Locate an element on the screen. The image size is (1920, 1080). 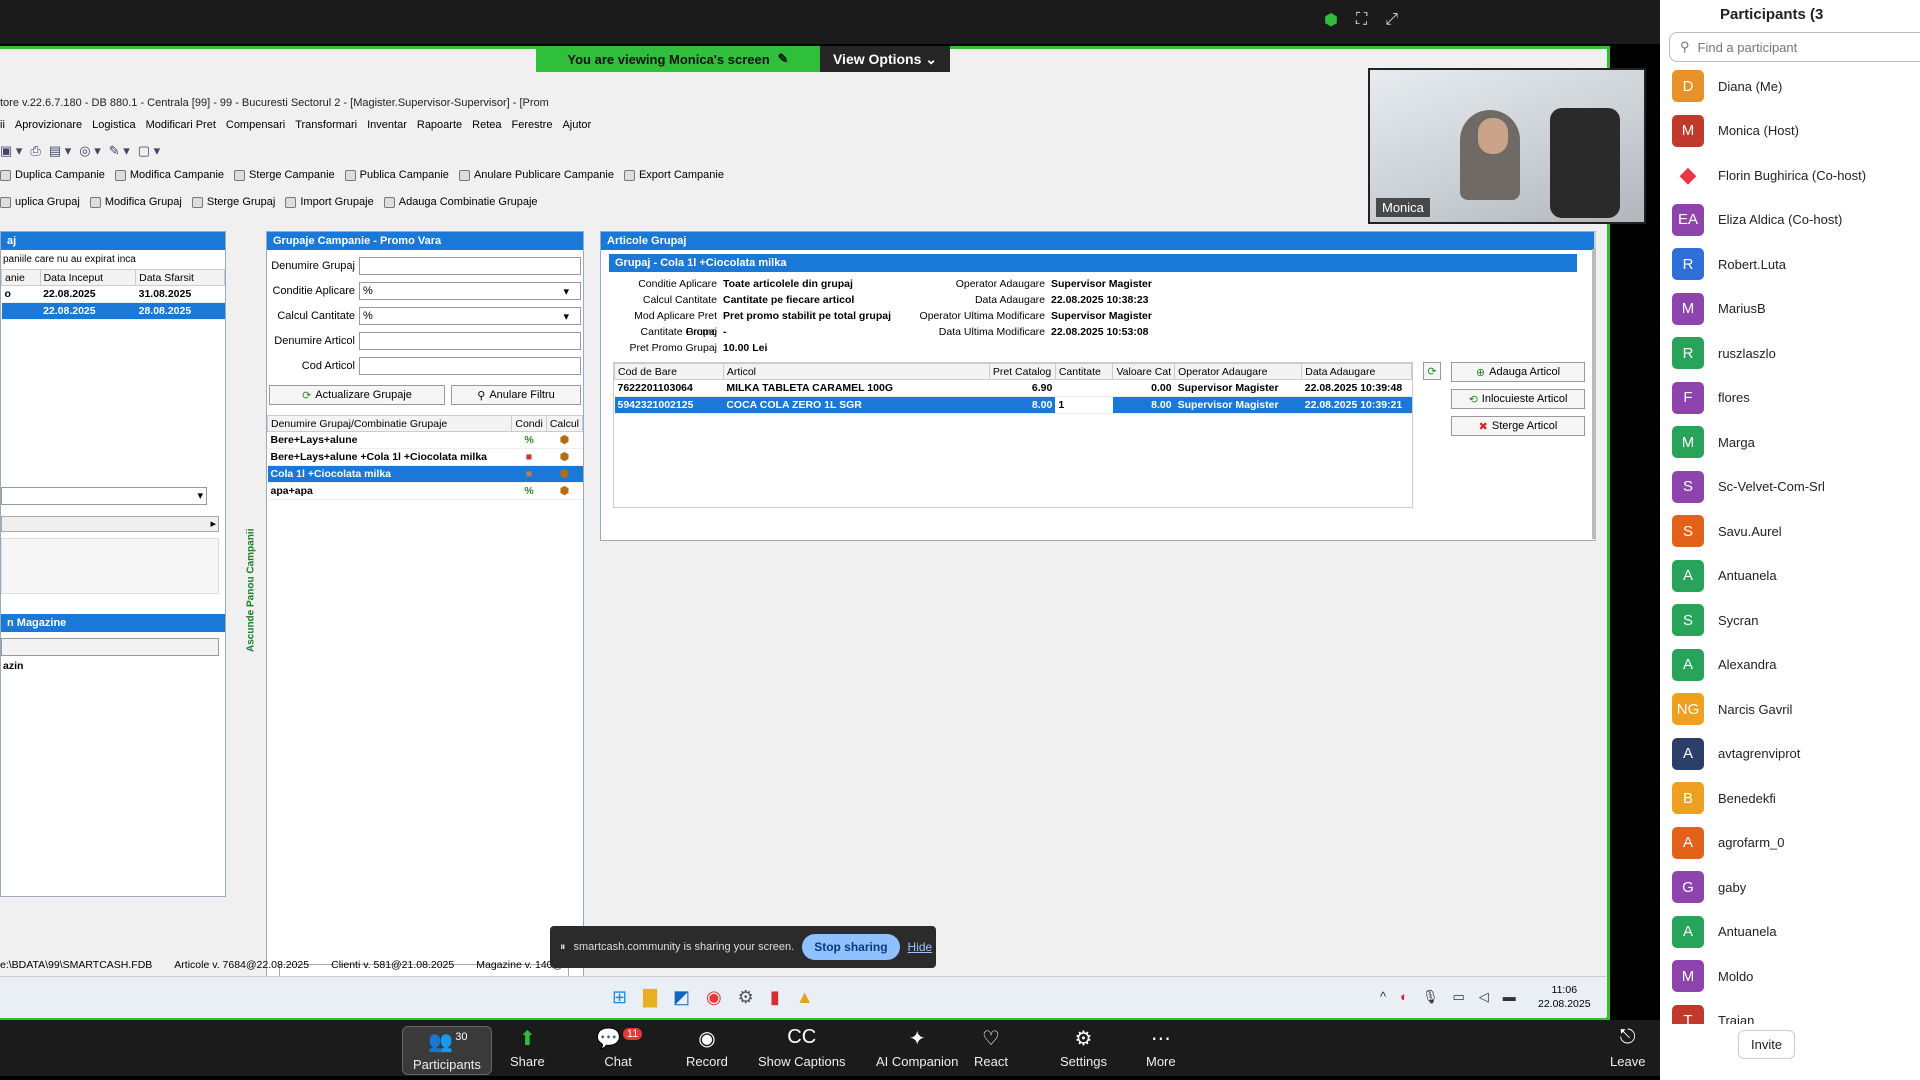
participant-item: R Robert.Luta is located at coordinates (1790, 264).